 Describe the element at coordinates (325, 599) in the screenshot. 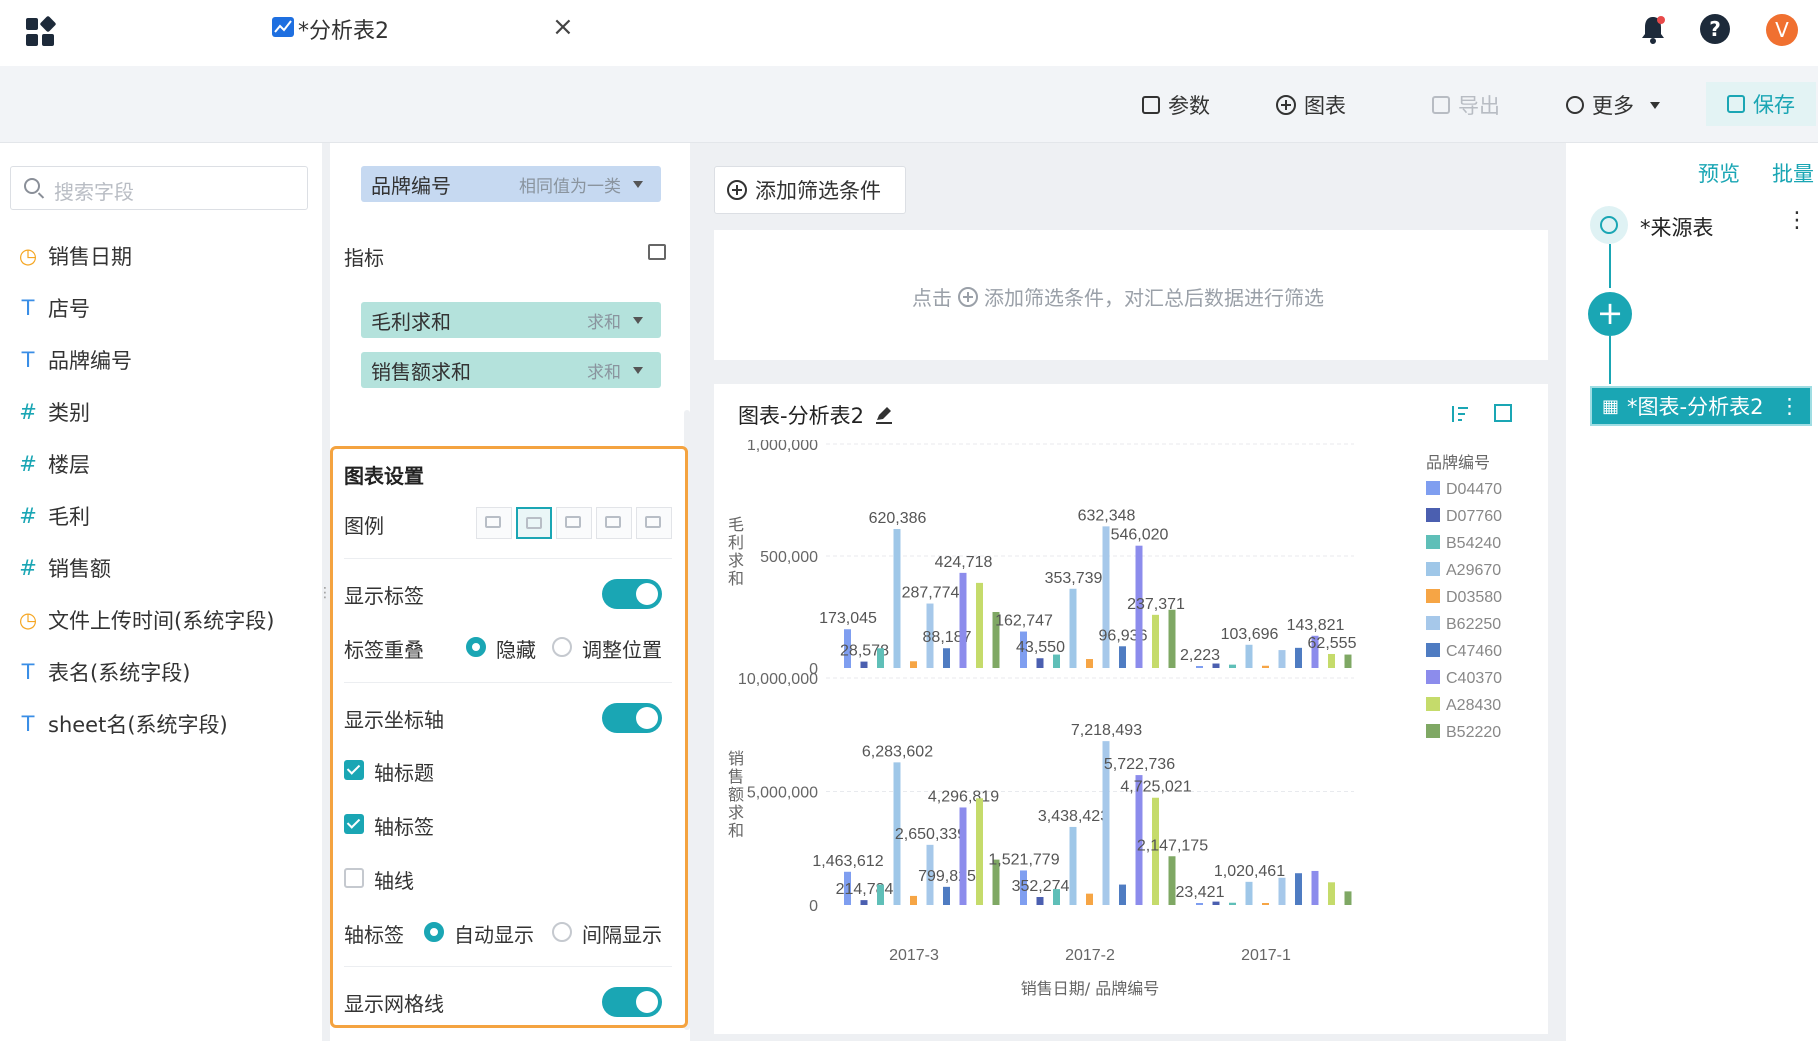

I see `resize-handle-icon: ⋮` at that location.